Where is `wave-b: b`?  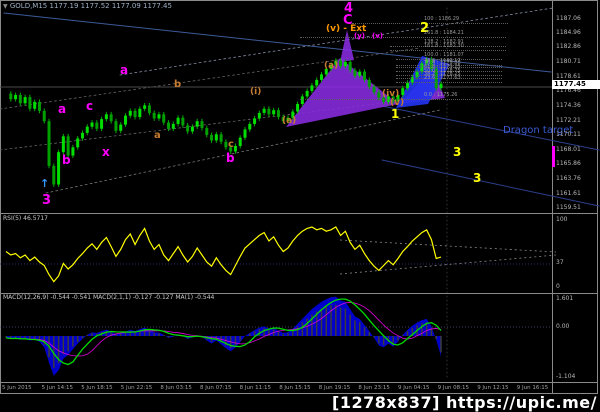 wave-b: b is located at coordinates (66, 160).